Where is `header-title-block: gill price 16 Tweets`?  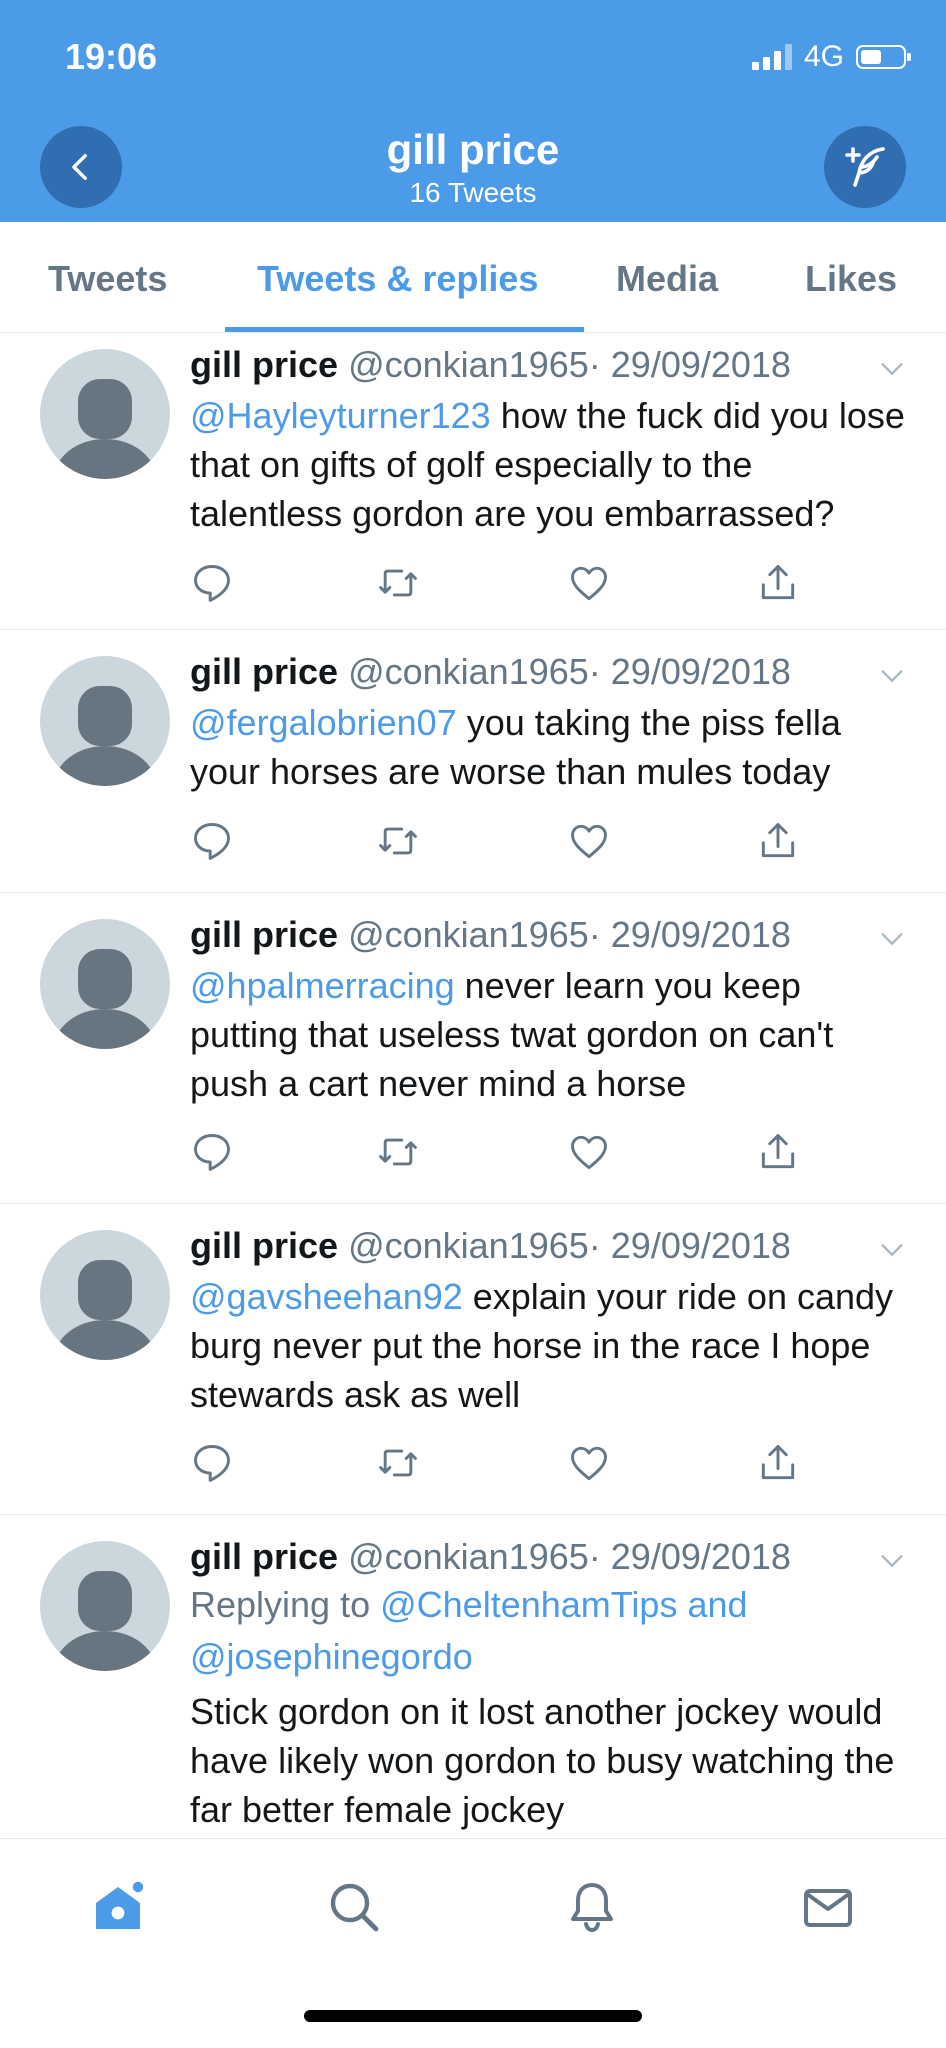
header-title-block: gill price 16 Tweets is located at coordinates (473, 168).